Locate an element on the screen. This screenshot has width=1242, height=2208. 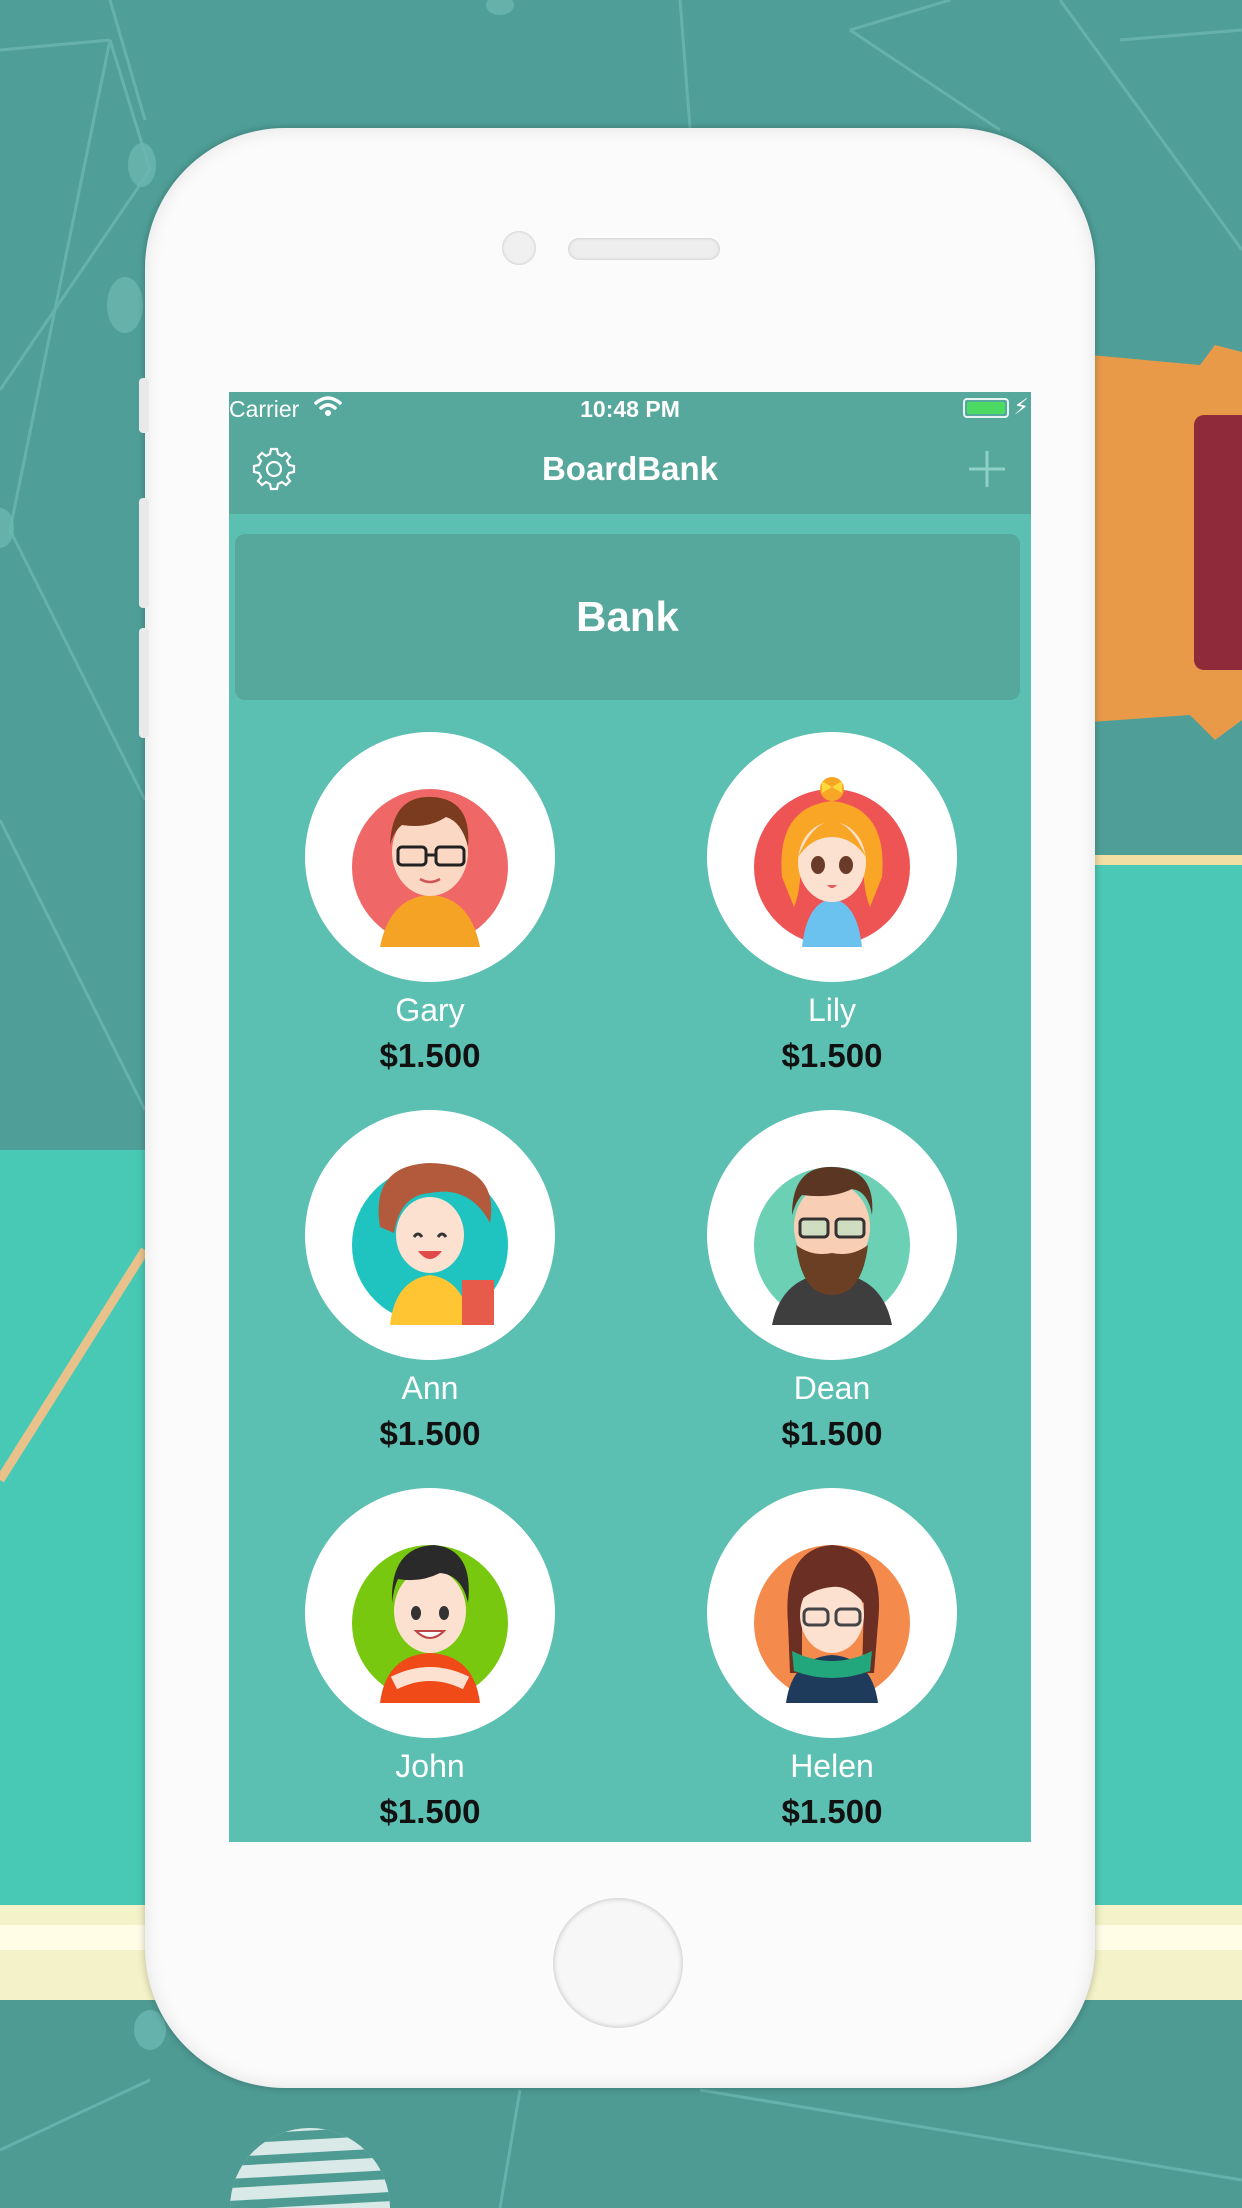
player-card: John $1.500 is located at coordinates (430, 1663).